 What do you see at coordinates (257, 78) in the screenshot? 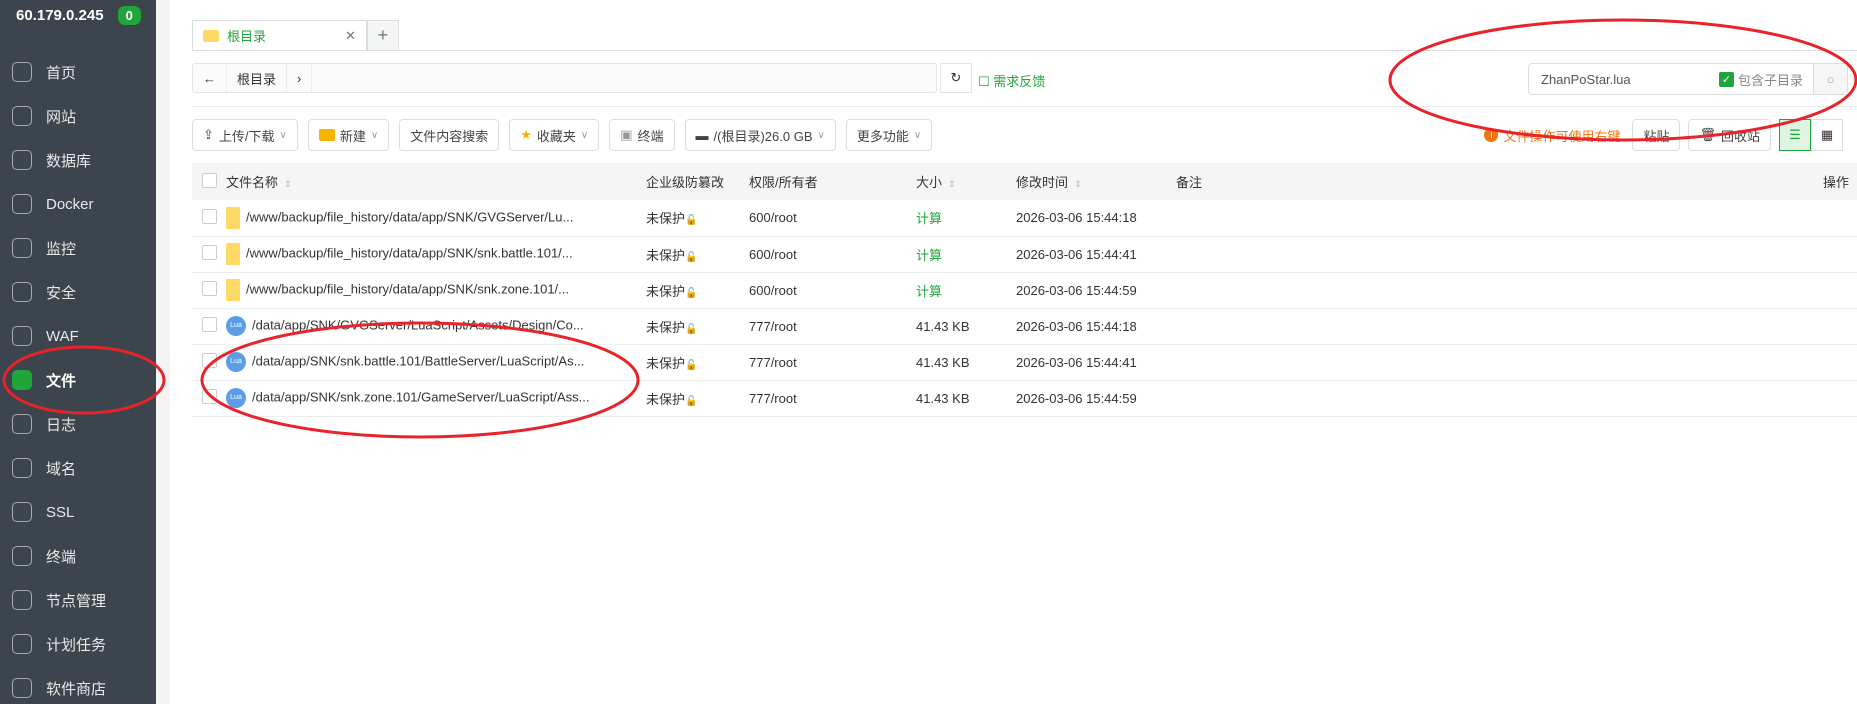
I see `breadcrumb-root: 根目录` at bounding box center [257, 78].